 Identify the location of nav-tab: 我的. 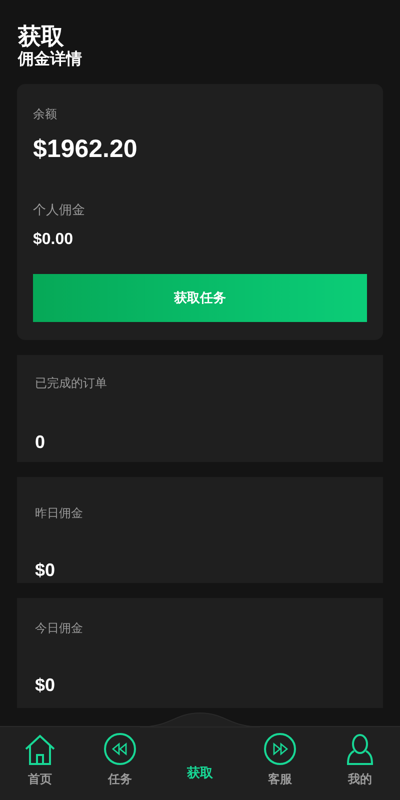
(360, 779).